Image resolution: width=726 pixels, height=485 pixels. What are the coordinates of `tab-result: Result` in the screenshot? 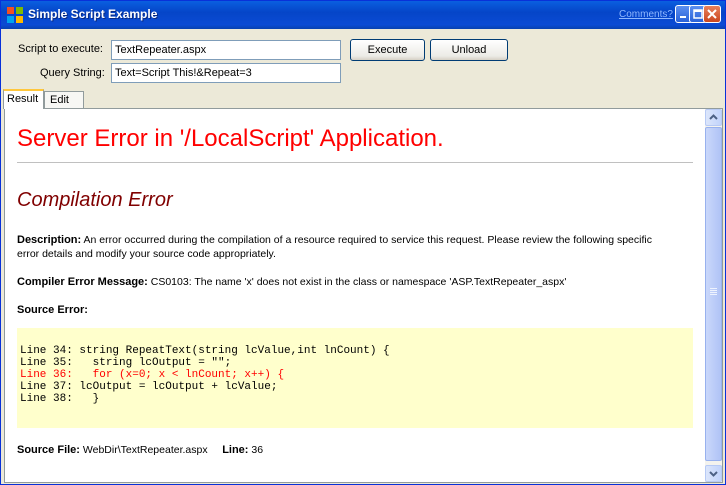 It's located at (23, 99).